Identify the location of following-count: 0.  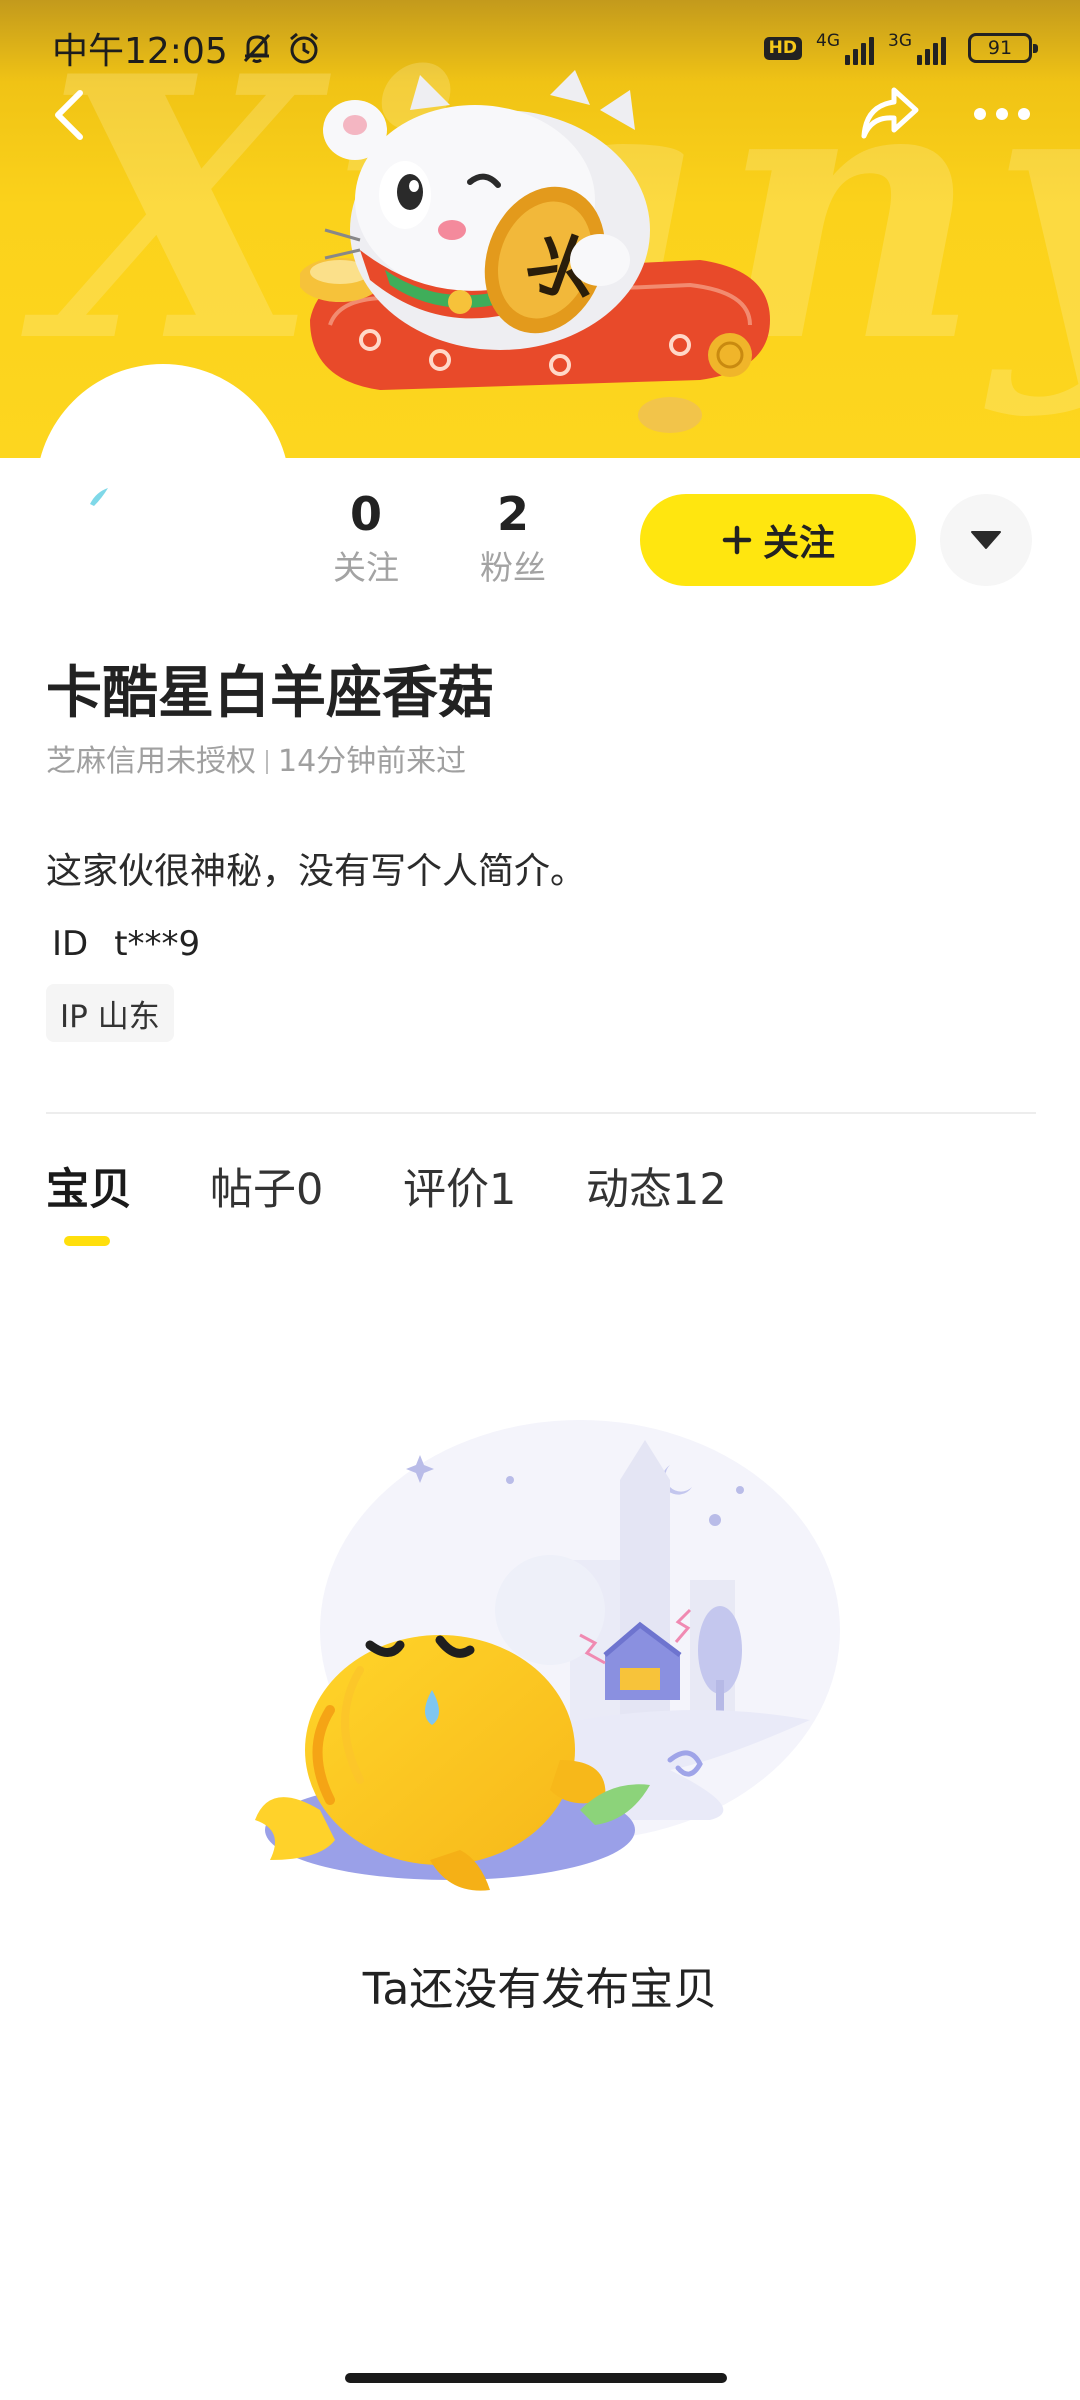
(365, 514).